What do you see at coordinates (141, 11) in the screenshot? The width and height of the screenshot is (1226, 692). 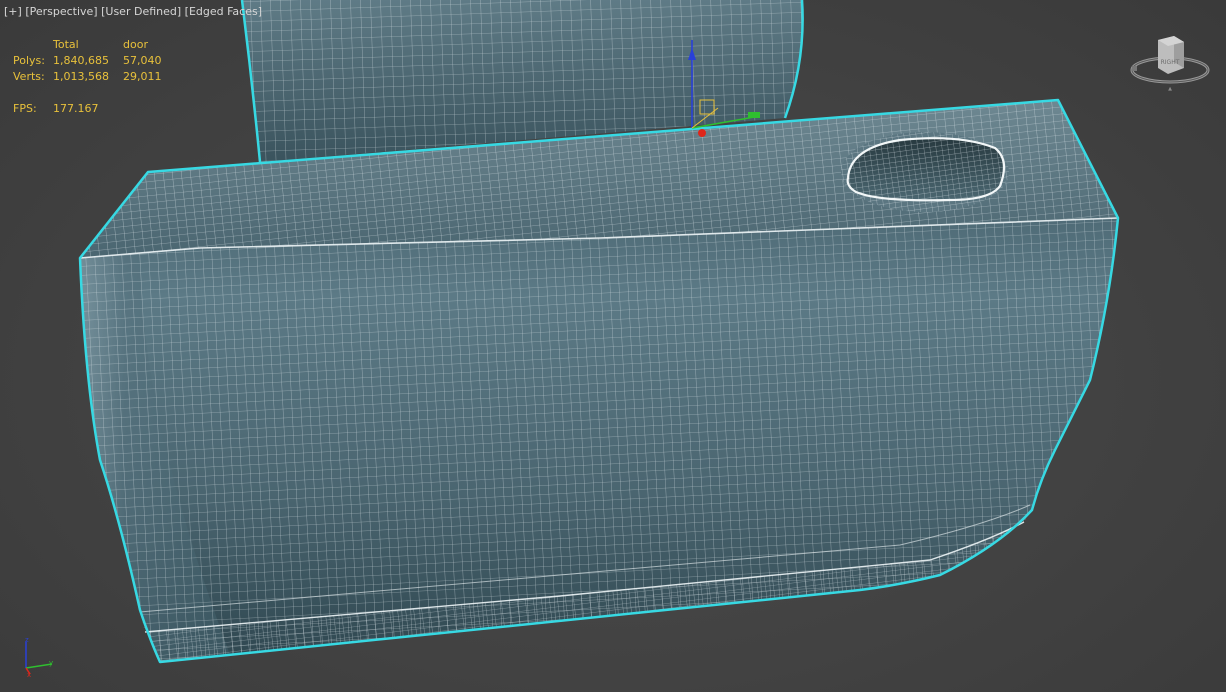 I see `viewport-menu-shading: [User Defined]` at bounding box center [141, 11].